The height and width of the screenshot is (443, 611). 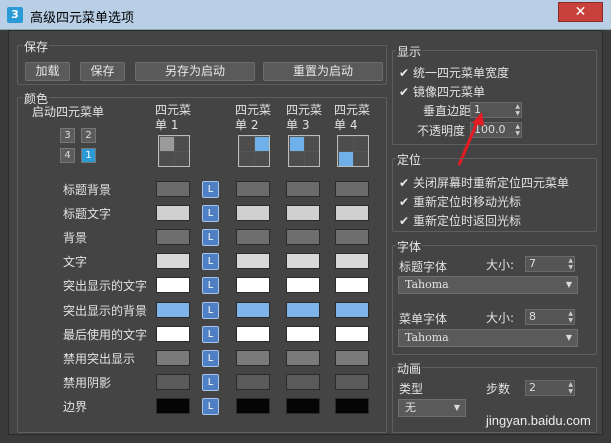 I want to click on startup-quad-label: 启动四元菜单, so click(x=68, y=112).